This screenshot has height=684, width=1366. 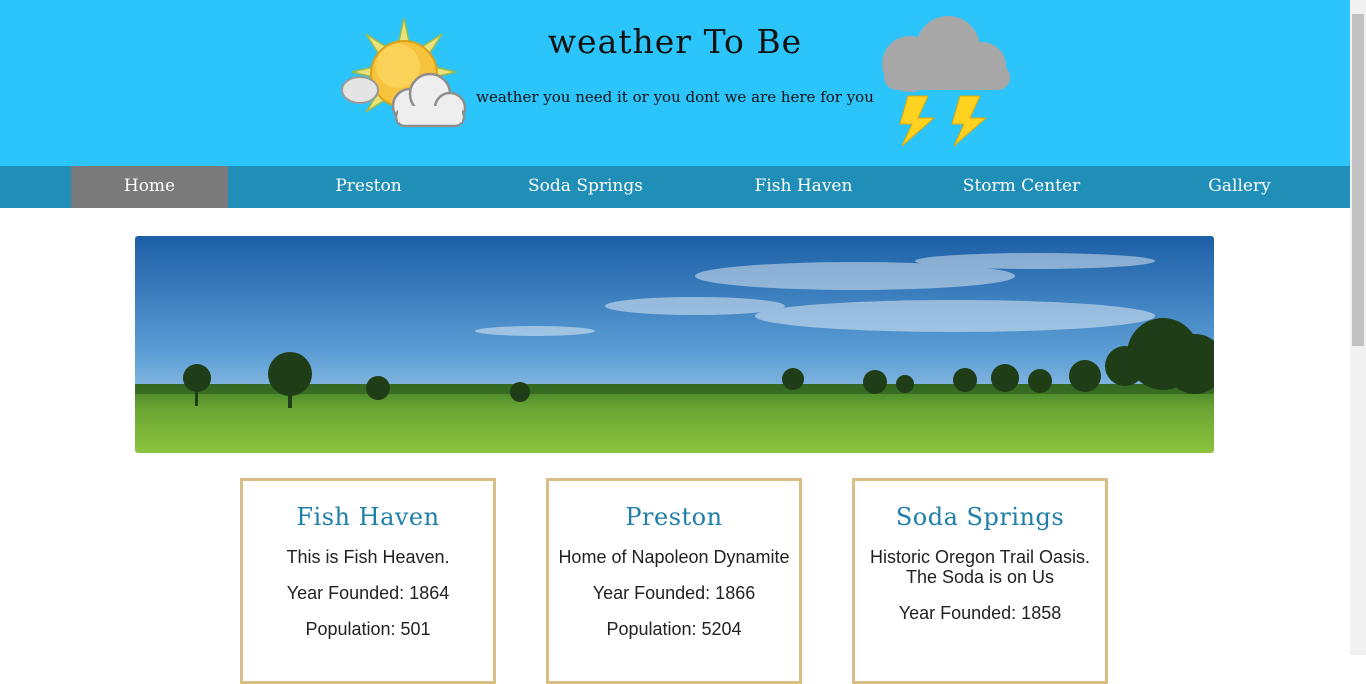 What do you see at coordinates (980, 613) in the screenshot?
I see `card-year-founded: Year Founded: 1858` at bounding box center [980, 613].